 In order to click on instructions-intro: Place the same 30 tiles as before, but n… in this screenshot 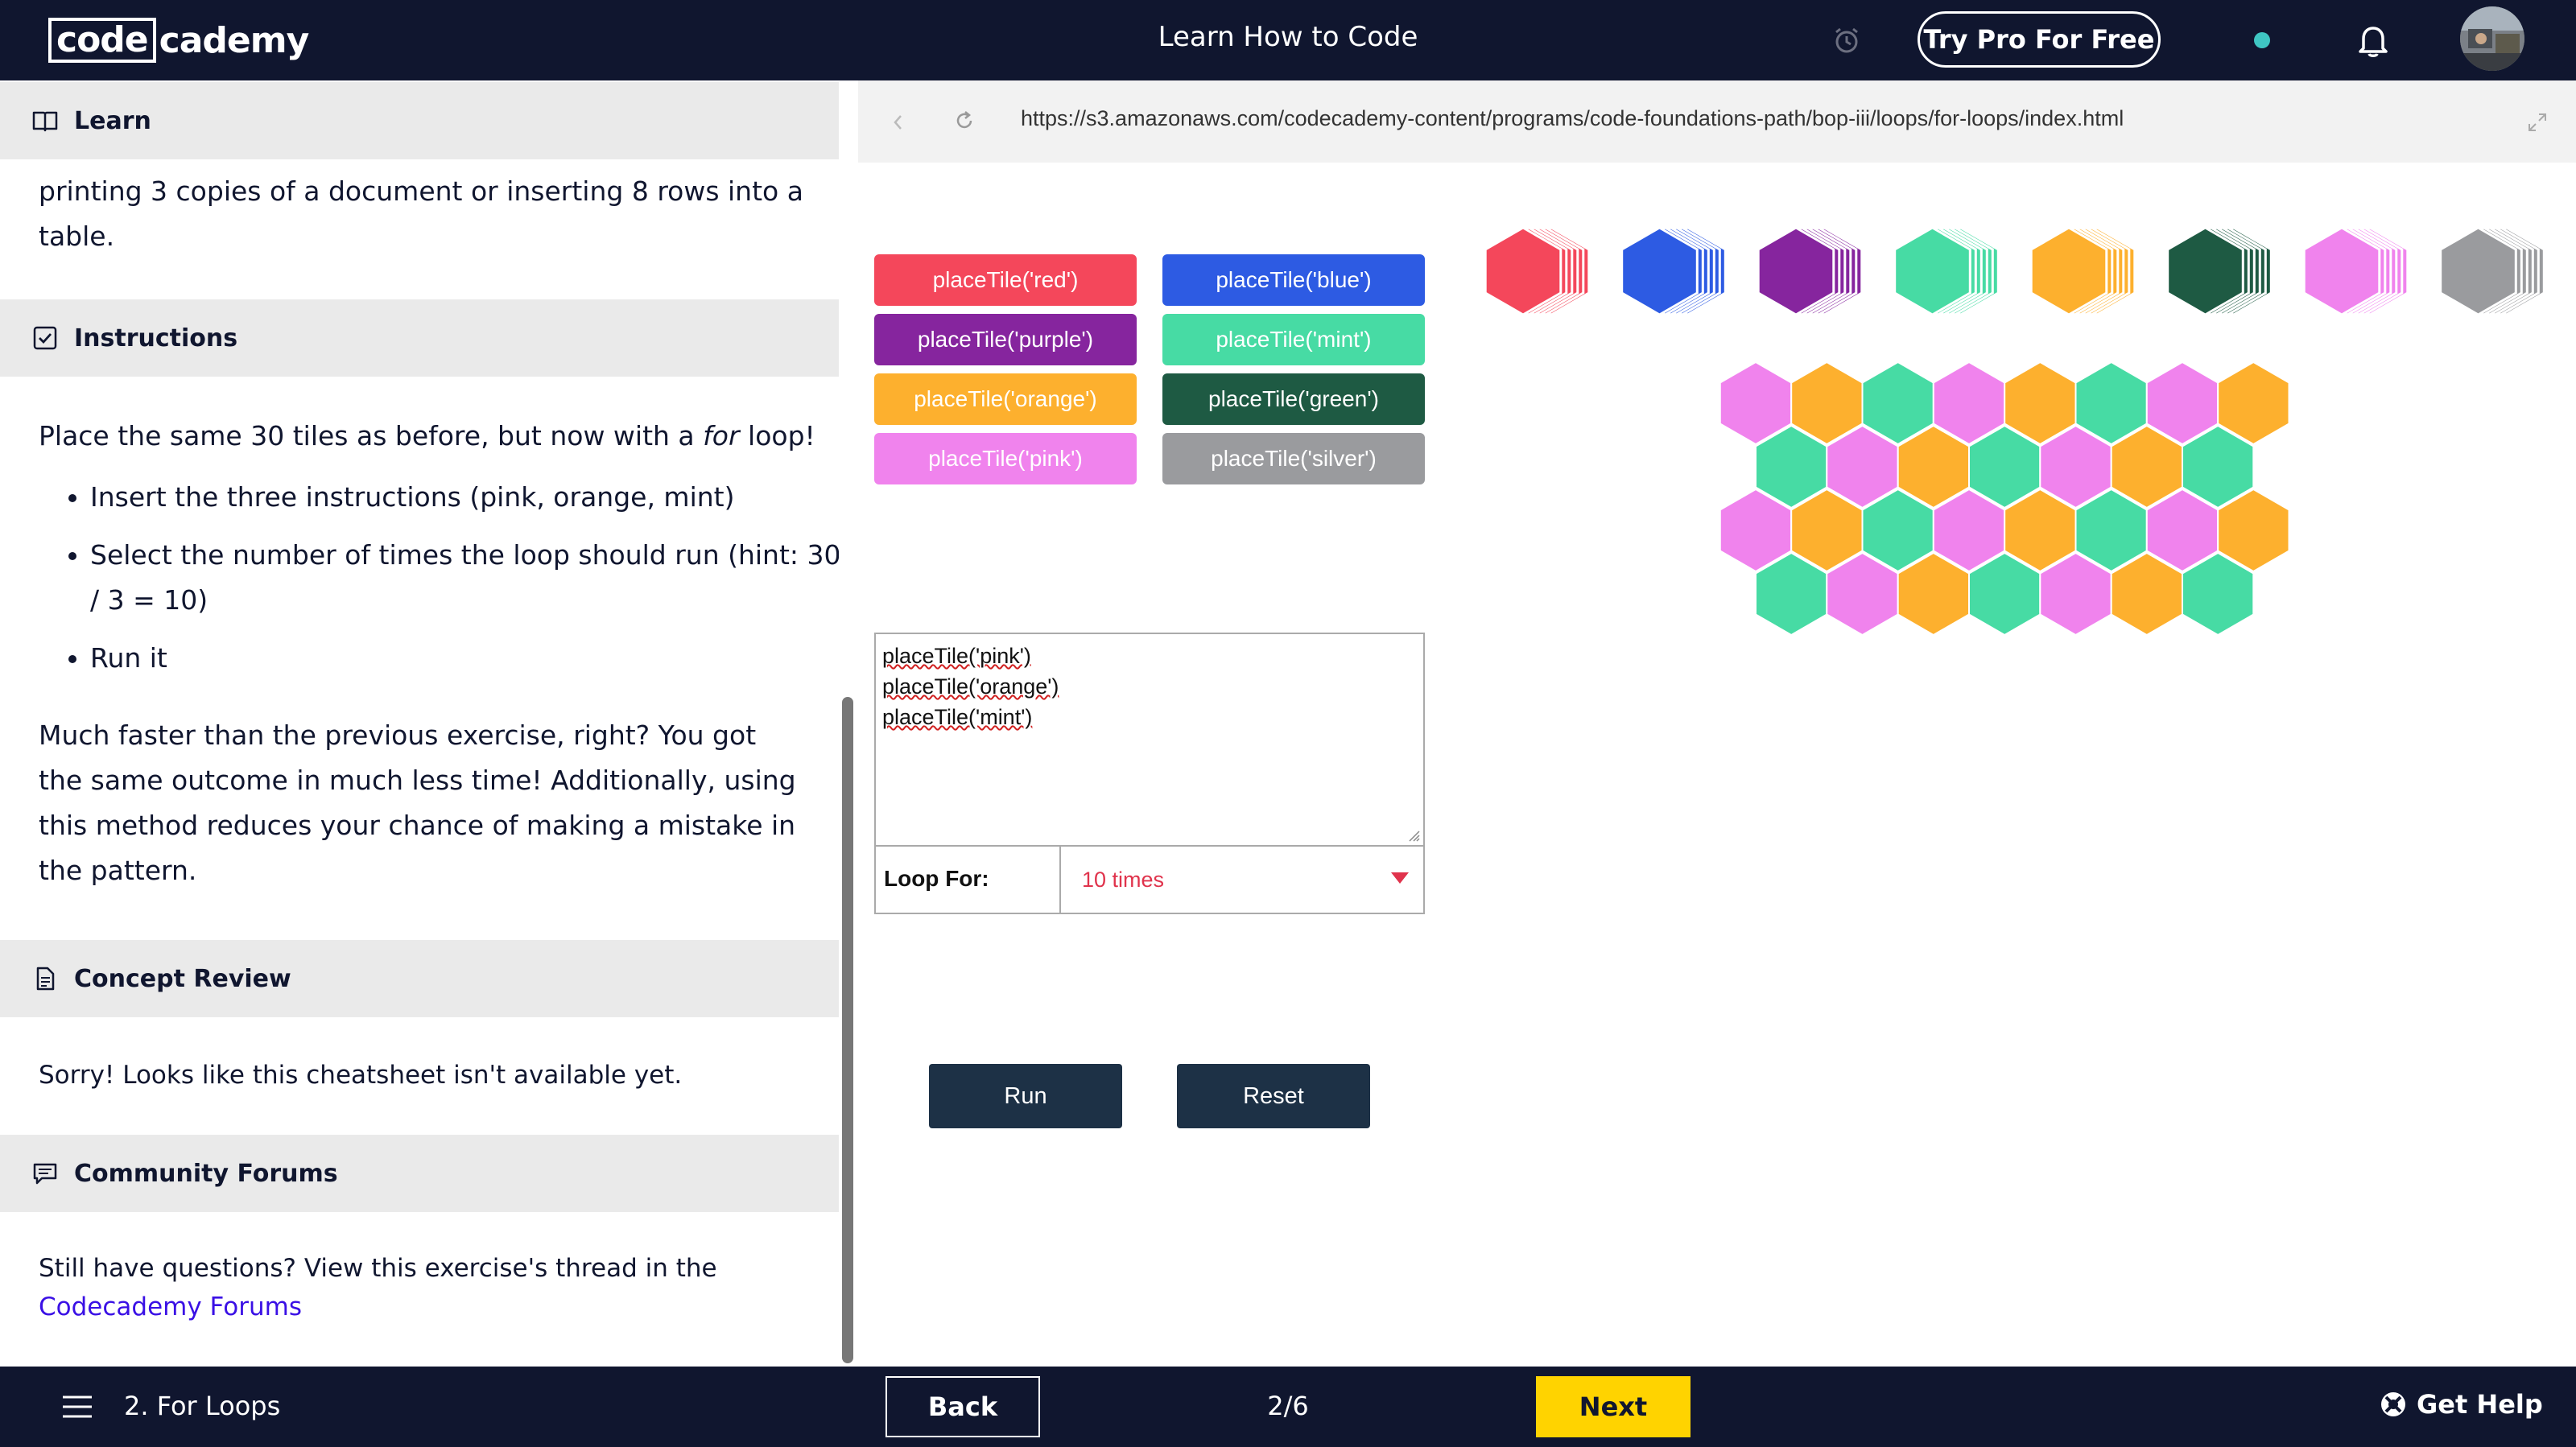, I will do `click(427, 436)`.